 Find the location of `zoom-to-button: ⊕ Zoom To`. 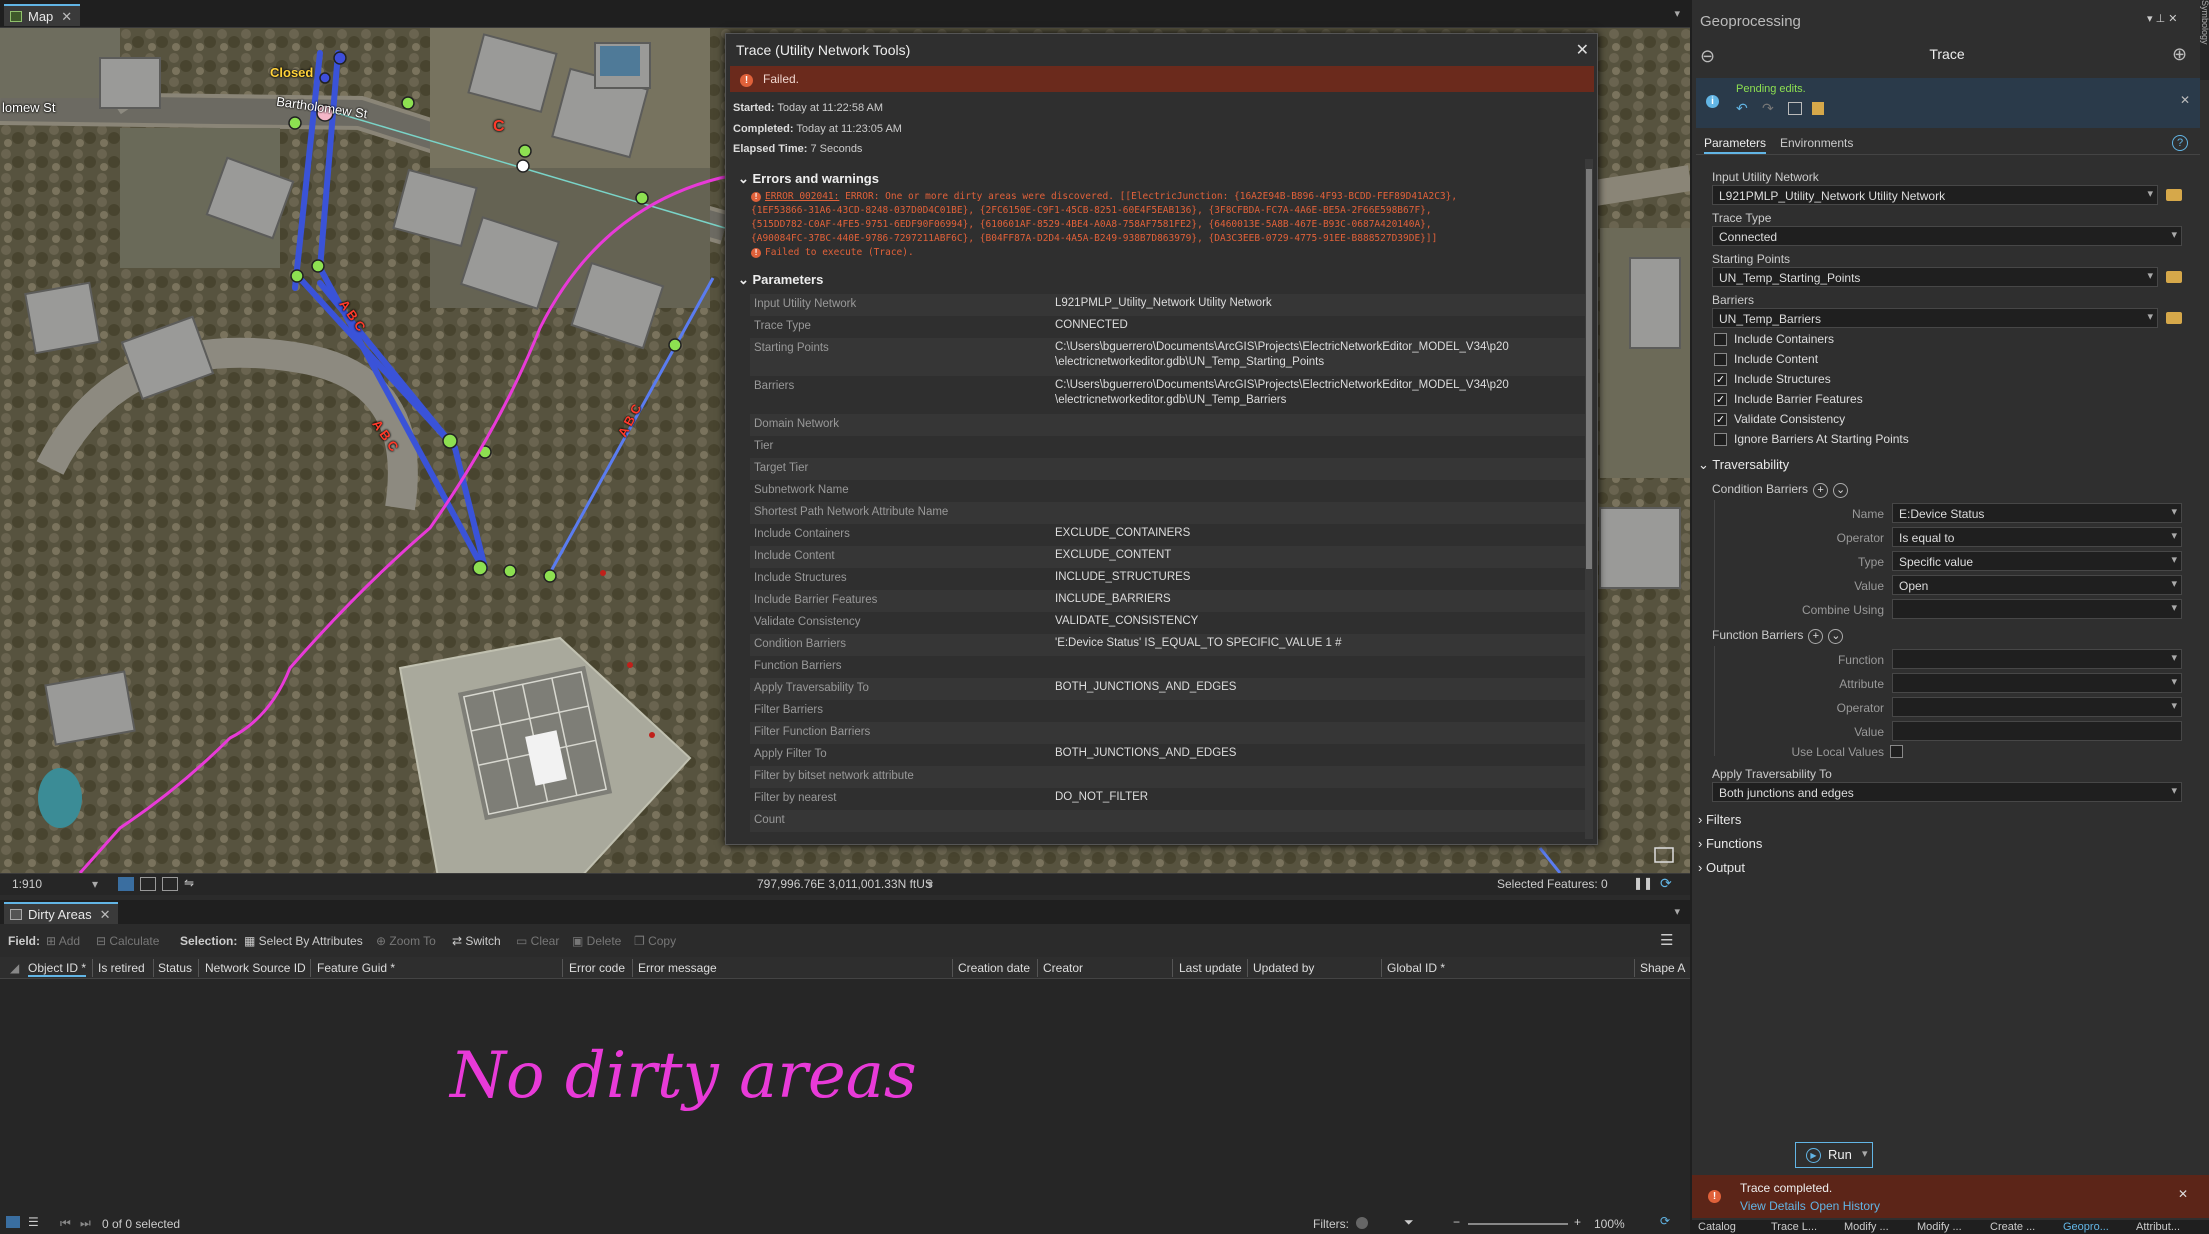

zoom-to-button: ⊕ Zoom To is located at coordinates (406, 941).